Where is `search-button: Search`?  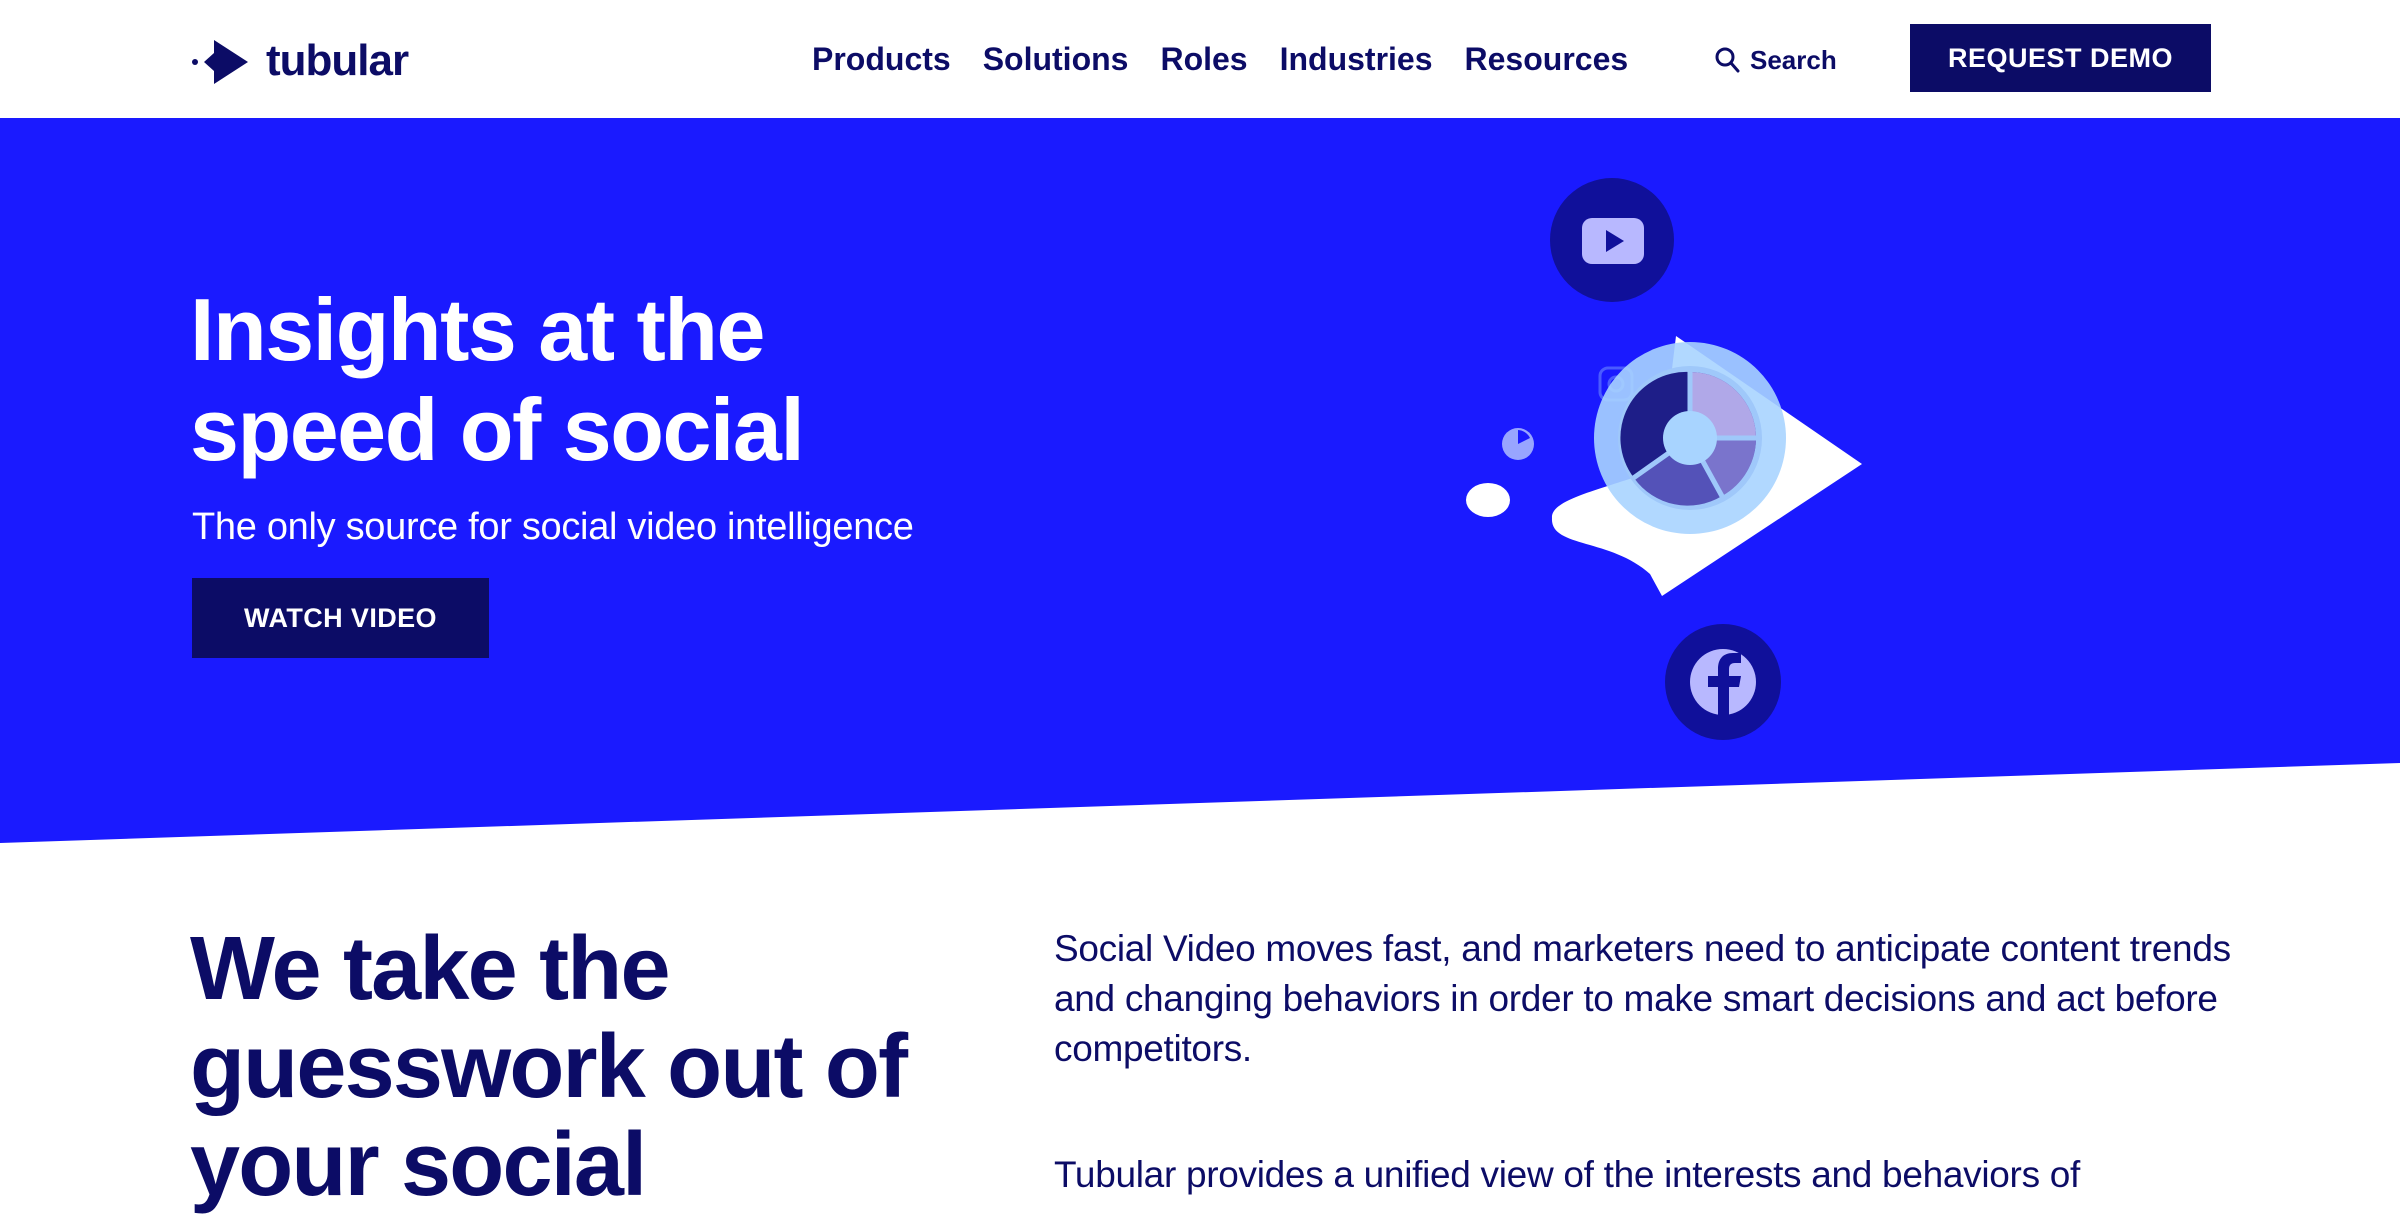
search-button: Search is located at coordinates (1775, 60).